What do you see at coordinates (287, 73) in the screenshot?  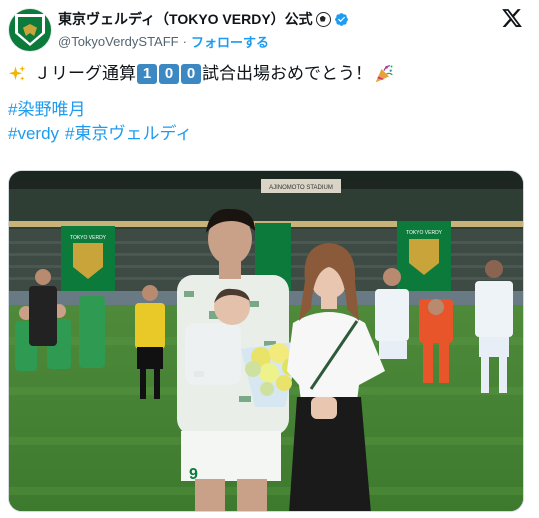 I see `milestone-suffix: 試合出場おめでとう！` at bounding box center [287, 73].